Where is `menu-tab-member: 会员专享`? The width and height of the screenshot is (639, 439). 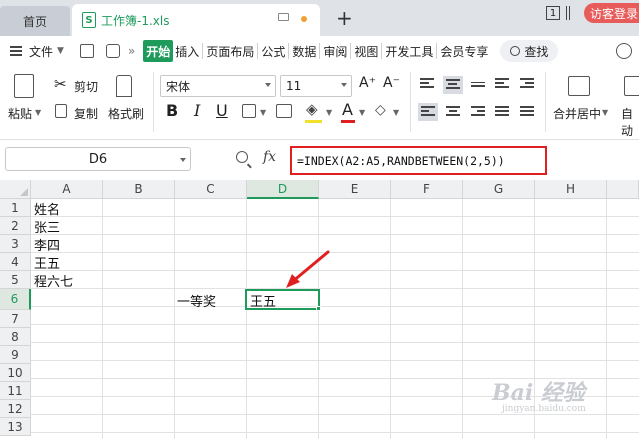
menu-tab-member: 会员专享 is located at coordinates (464, 51).